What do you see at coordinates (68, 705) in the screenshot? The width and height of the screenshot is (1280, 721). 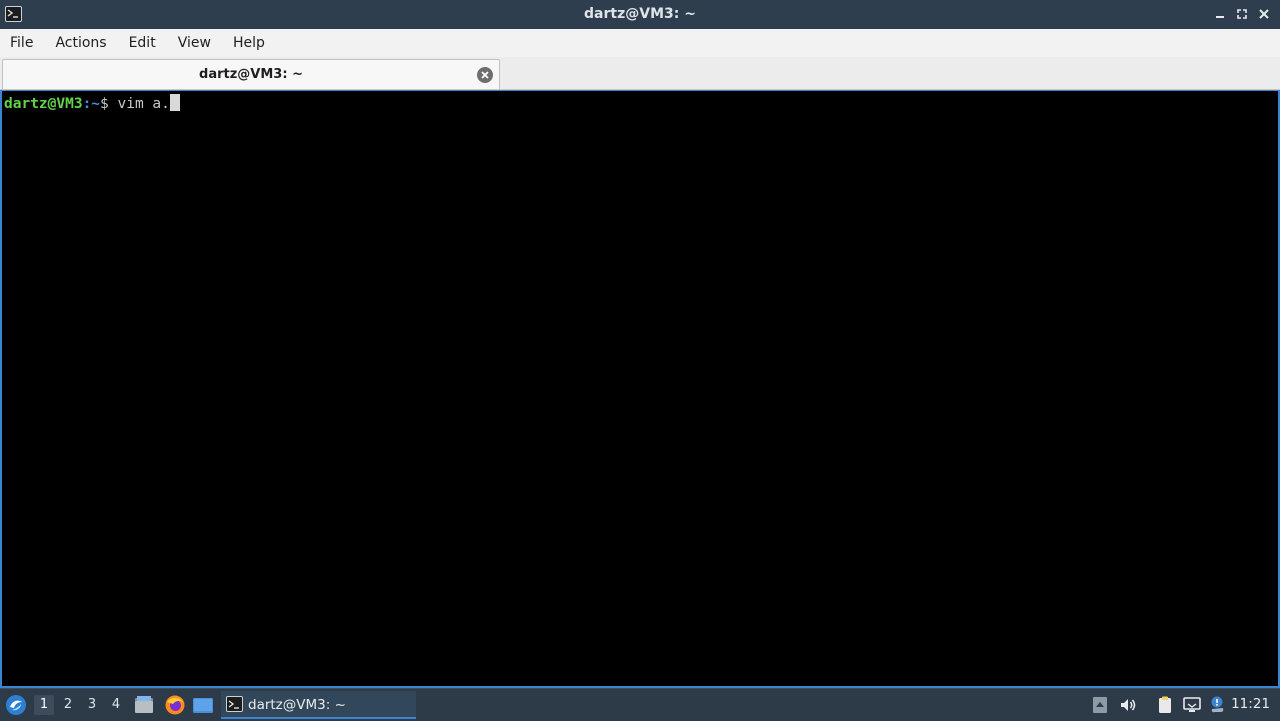 I see `workspace-2: 2` at bounding box center [68, 705].